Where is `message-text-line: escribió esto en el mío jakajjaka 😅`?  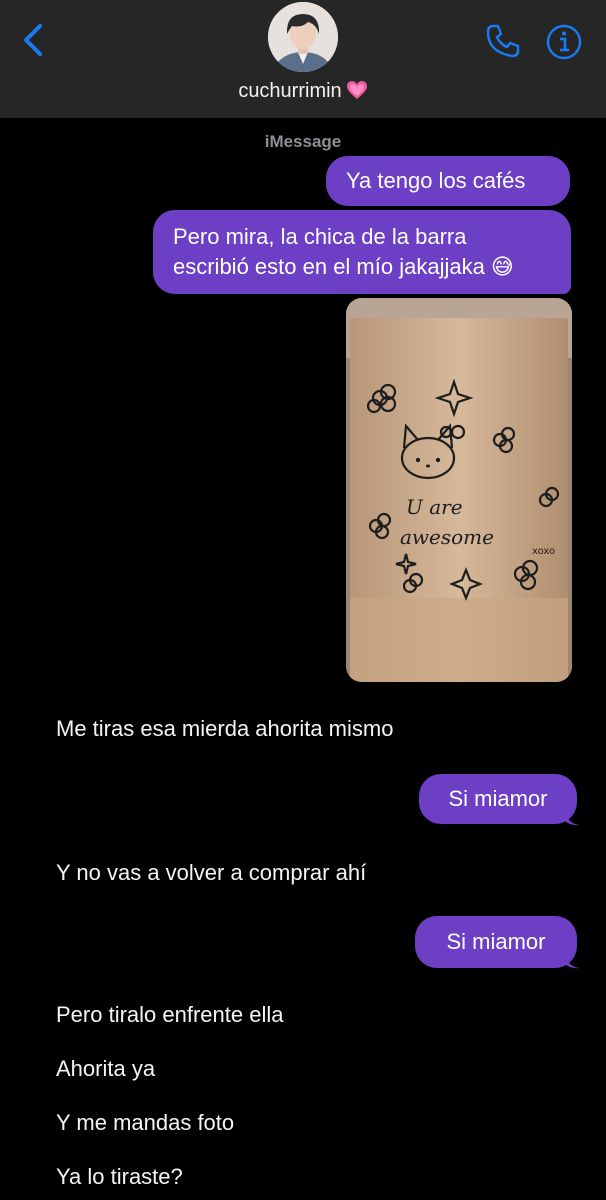
message-text-line: escribió esto en el mío jakajjaka 😅 is located at coordinates (343, 266).